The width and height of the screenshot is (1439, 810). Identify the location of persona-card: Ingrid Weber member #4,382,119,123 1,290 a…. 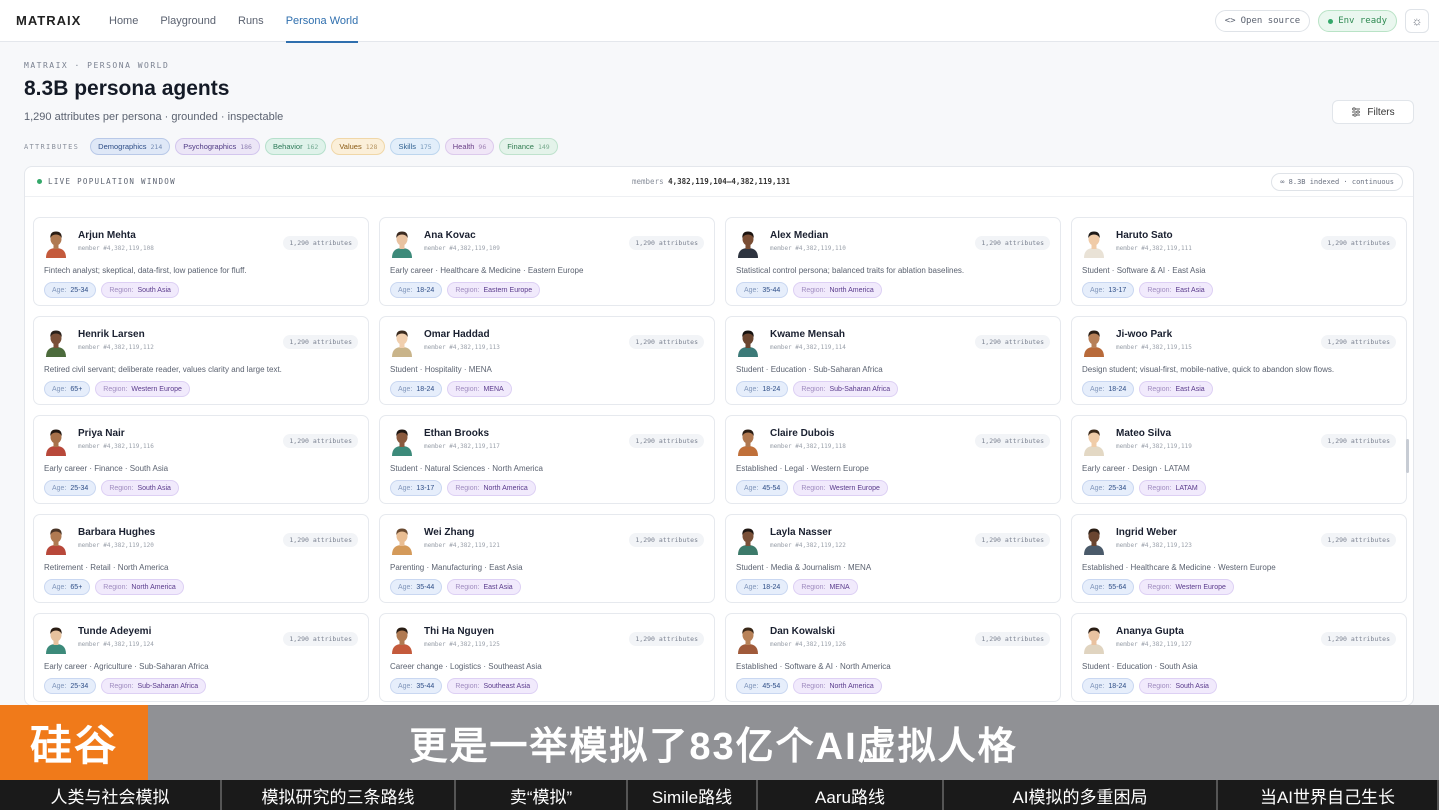
(1239, 558).